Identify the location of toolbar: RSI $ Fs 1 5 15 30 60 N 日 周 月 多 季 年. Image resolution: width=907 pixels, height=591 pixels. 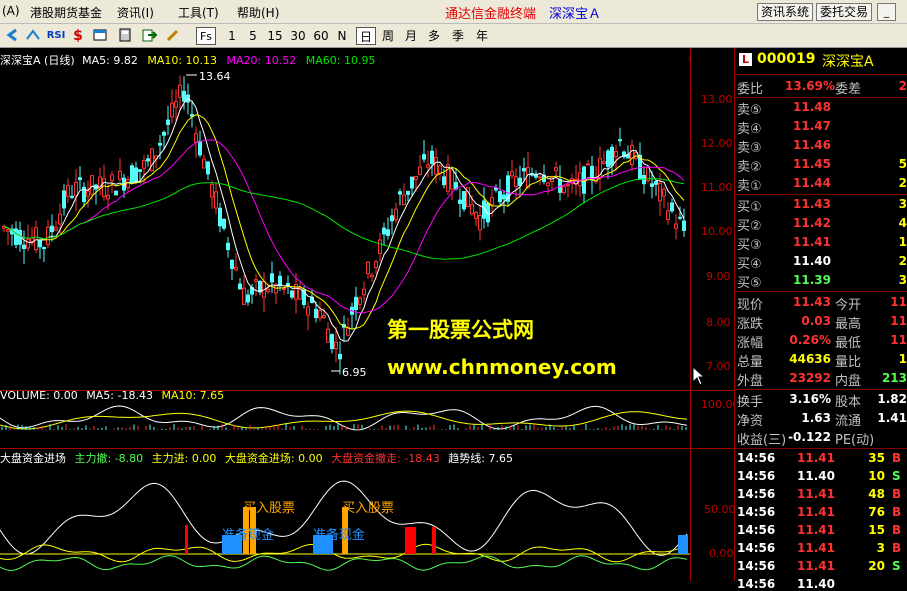
(453, 36).